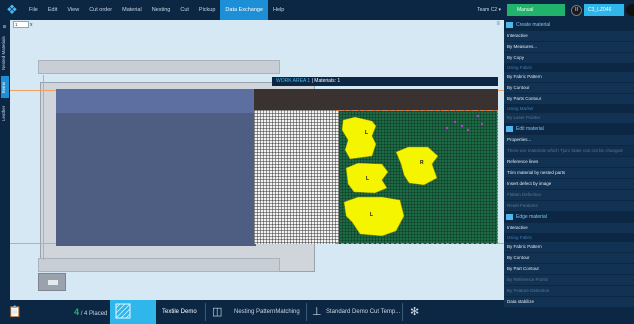  Describe the element at coordinates (293, 81) in the screenshot. I see `work-area-title: WORK AREA 1` at that location.